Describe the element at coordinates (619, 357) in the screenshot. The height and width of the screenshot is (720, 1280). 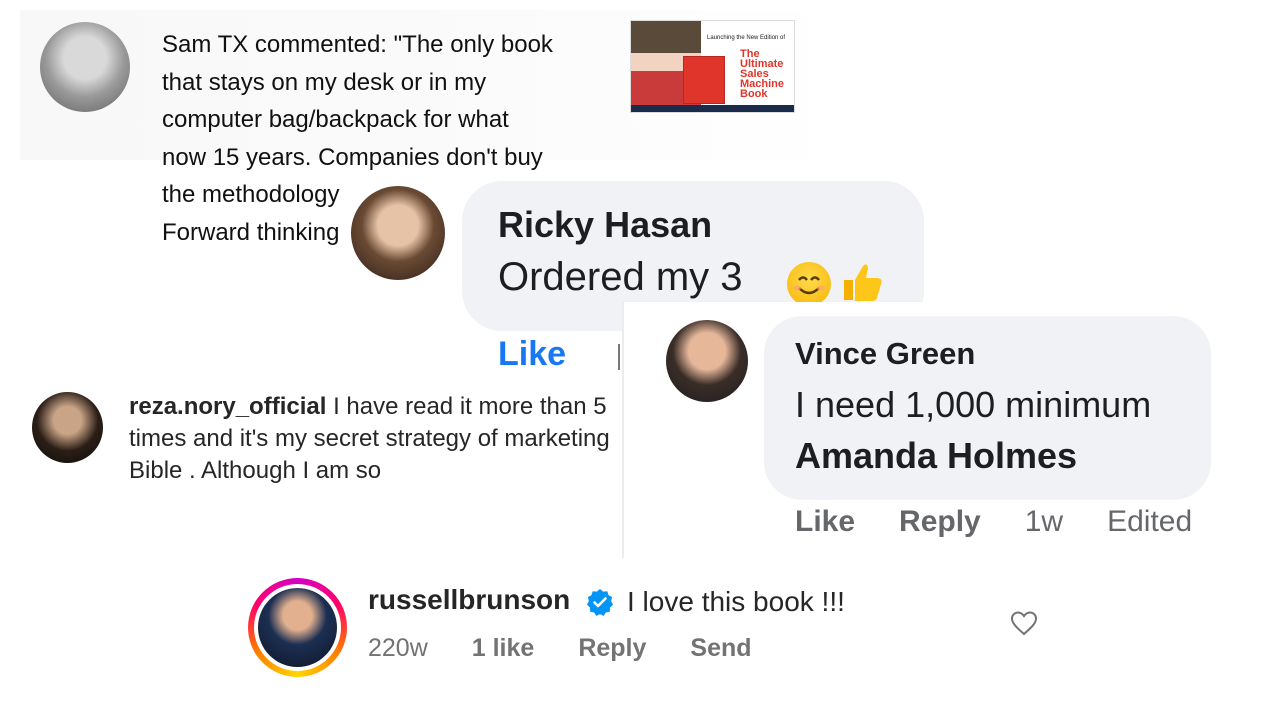
I see `separator` at that location.